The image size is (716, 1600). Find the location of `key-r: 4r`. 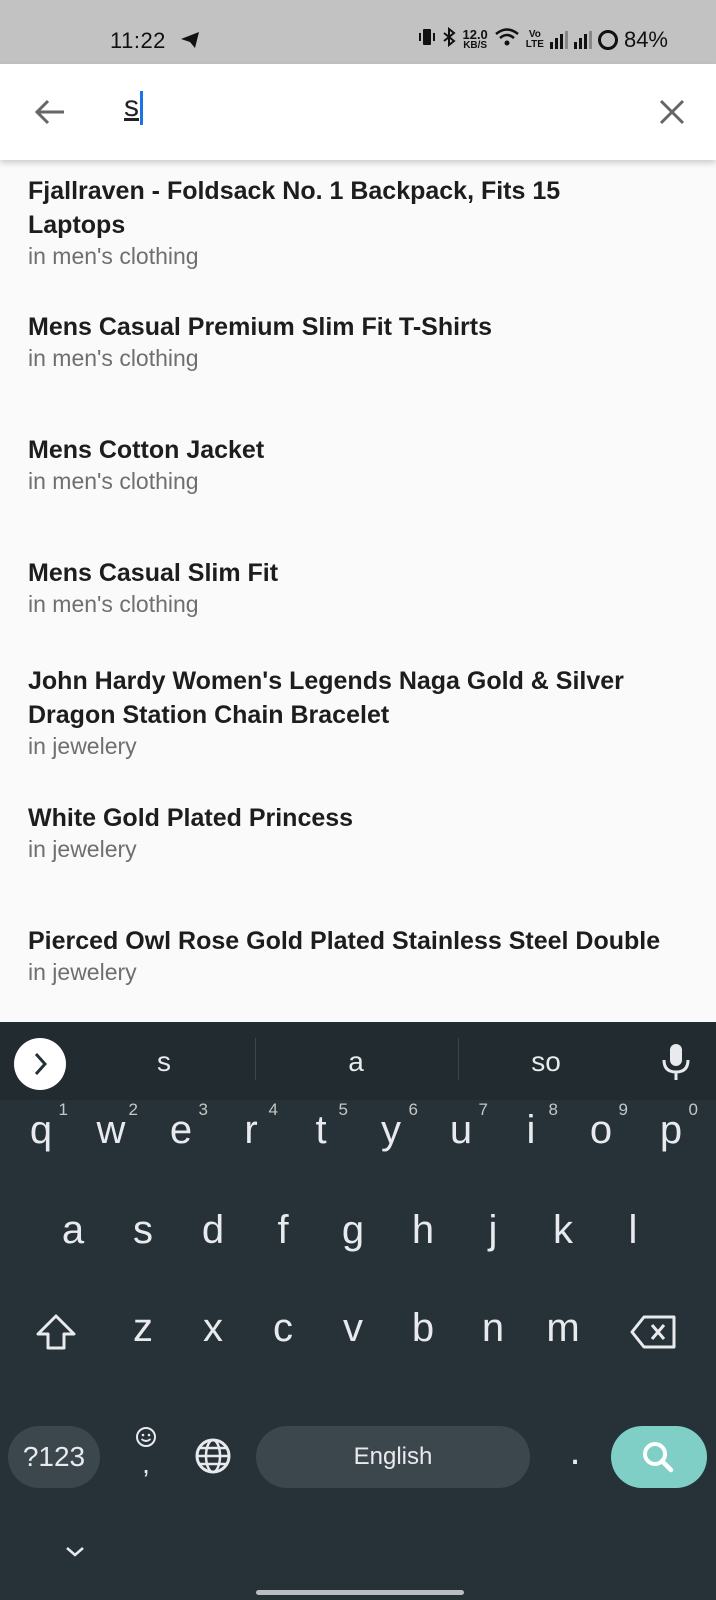

key-r: 4r is located at coordinates (251, 1126).